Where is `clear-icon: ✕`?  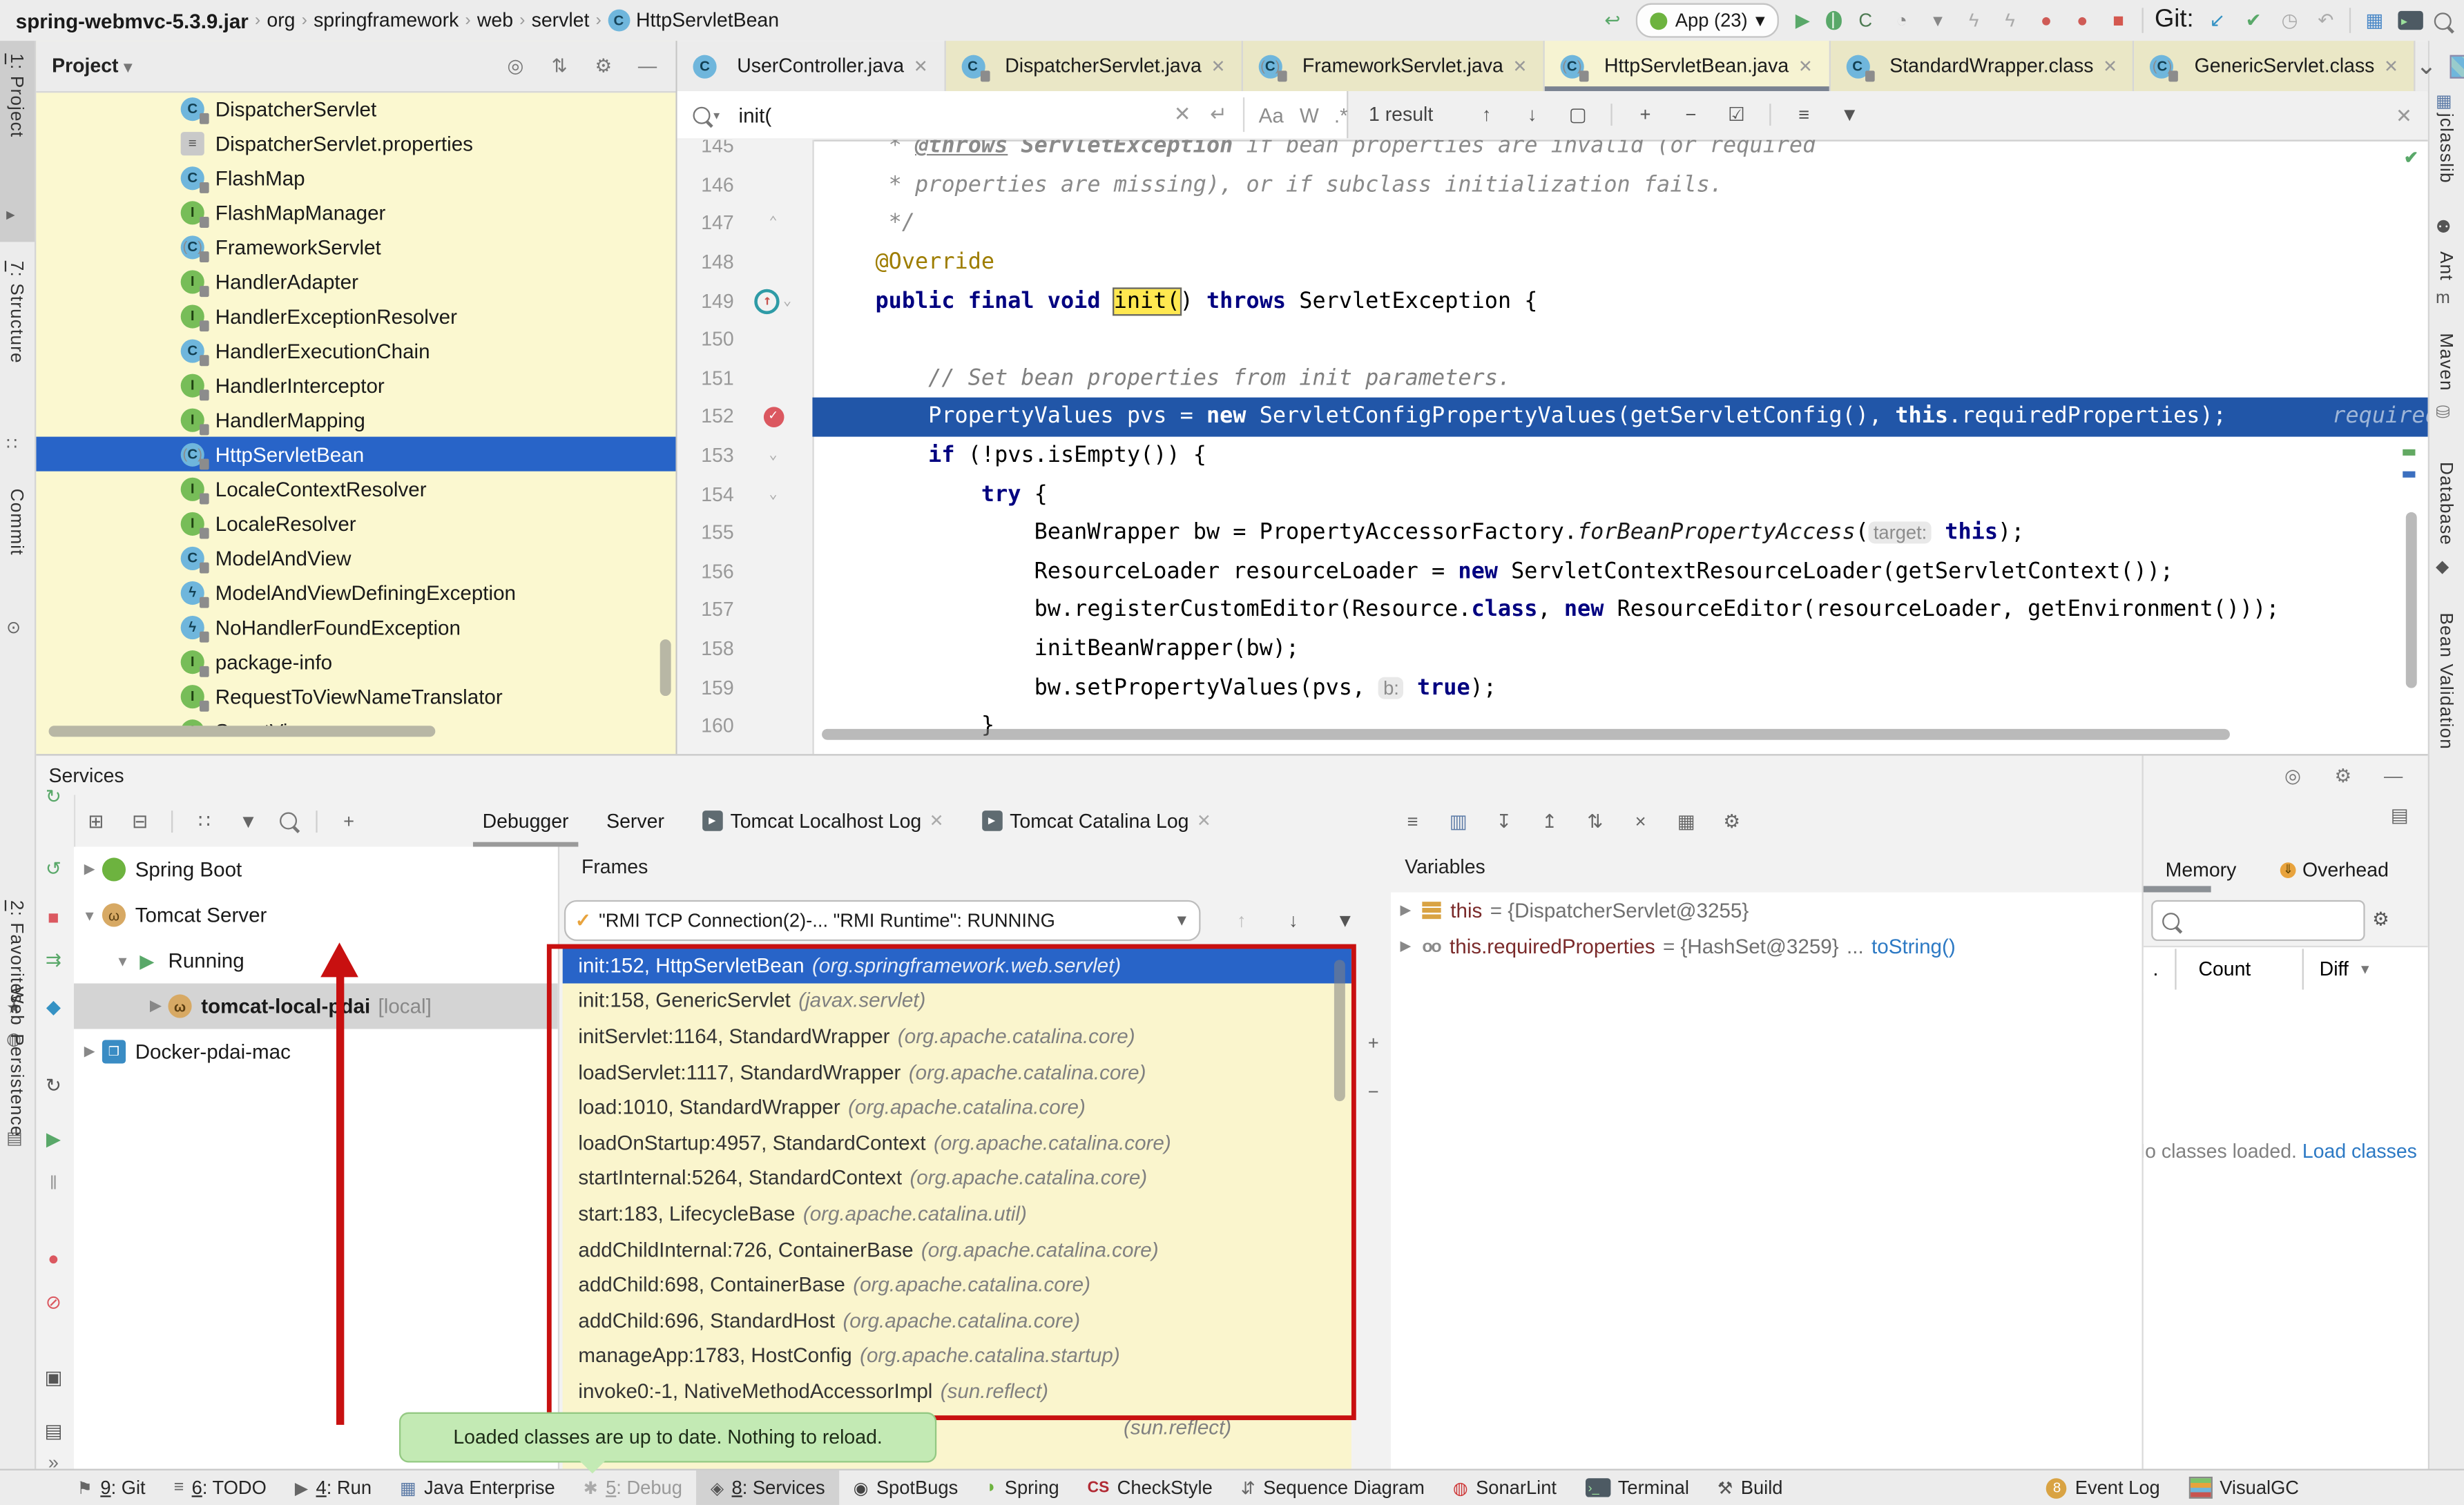 clear-icon: ✕ is located at coordinates (1182, 115).